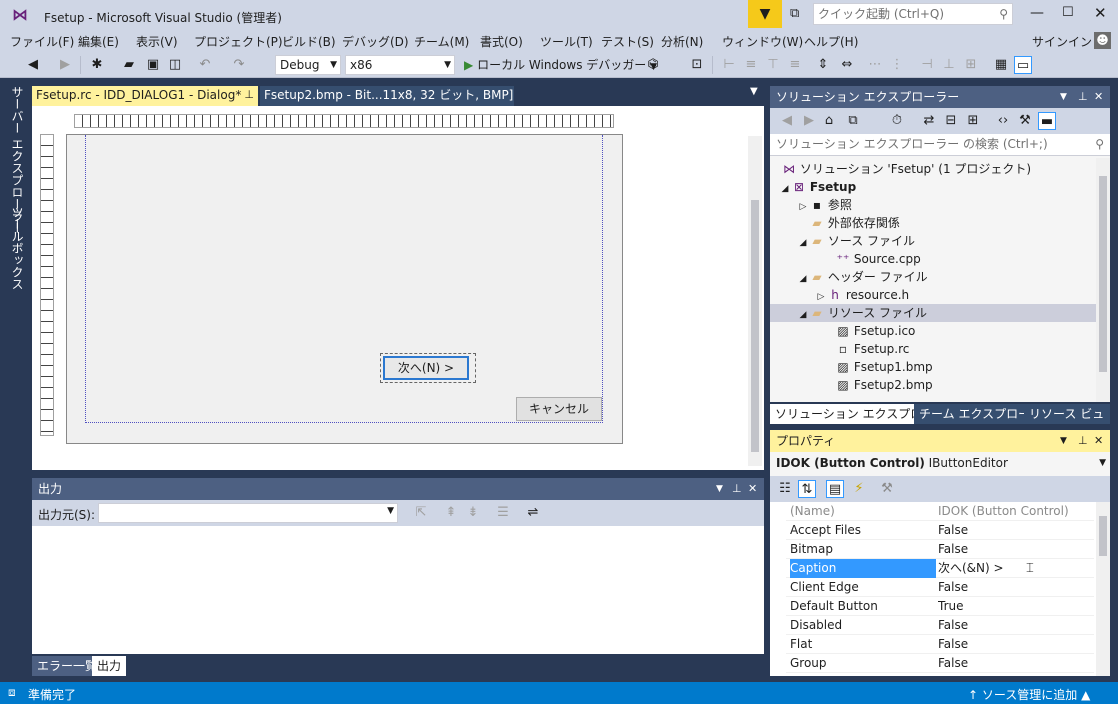 This screenshot has width=1118, height=704. What do you see at coordinates (205, 65) in the screenshot?
I see `undo-icon: ↶` at bounding box center [205, 65].